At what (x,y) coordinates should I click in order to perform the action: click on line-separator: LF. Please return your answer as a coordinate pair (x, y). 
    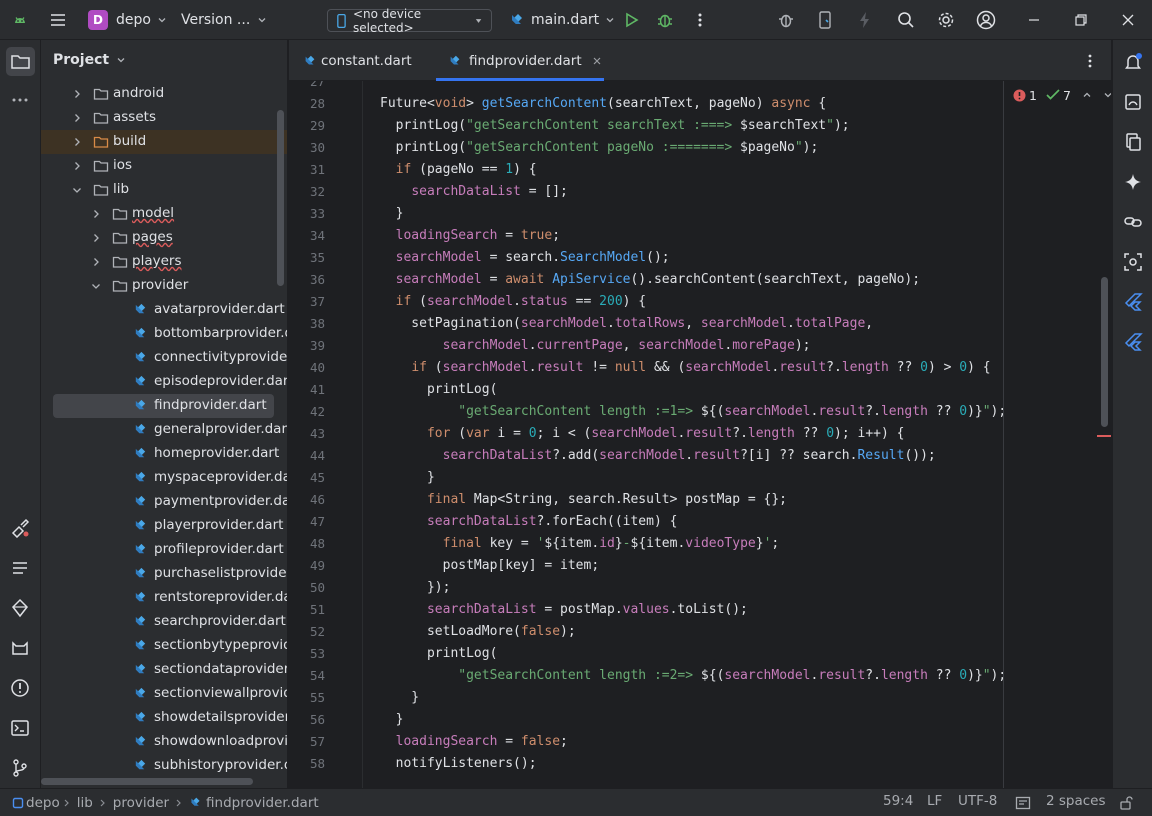
    Looking at the image, I should click on (934, 801).